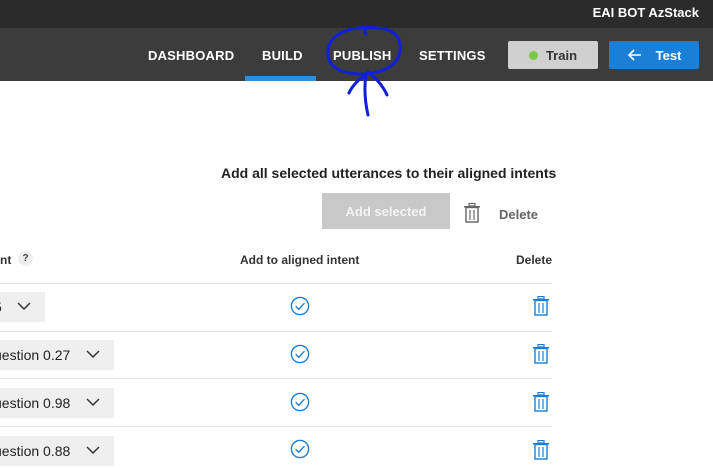 This screenshot has height=468, width=713. Describe the element at coordinates (533, 55) in the screenshot. I see `train-status-dot` at that location.